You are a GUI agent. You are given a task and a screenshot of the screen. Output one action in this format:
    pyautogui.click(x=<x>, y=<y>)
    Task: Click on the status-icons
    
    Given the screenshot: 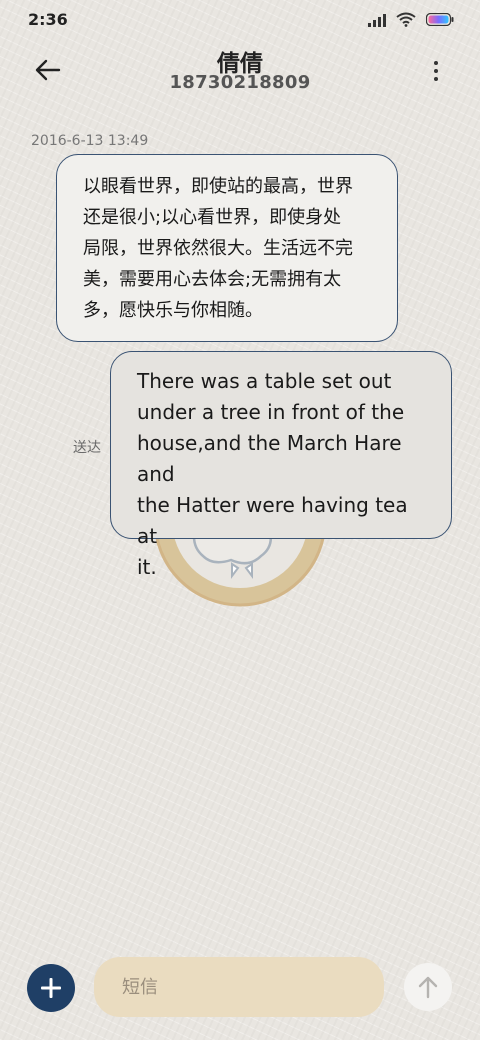 What is the action you would take?
    pyautogui.click(x=411, y=19)
    